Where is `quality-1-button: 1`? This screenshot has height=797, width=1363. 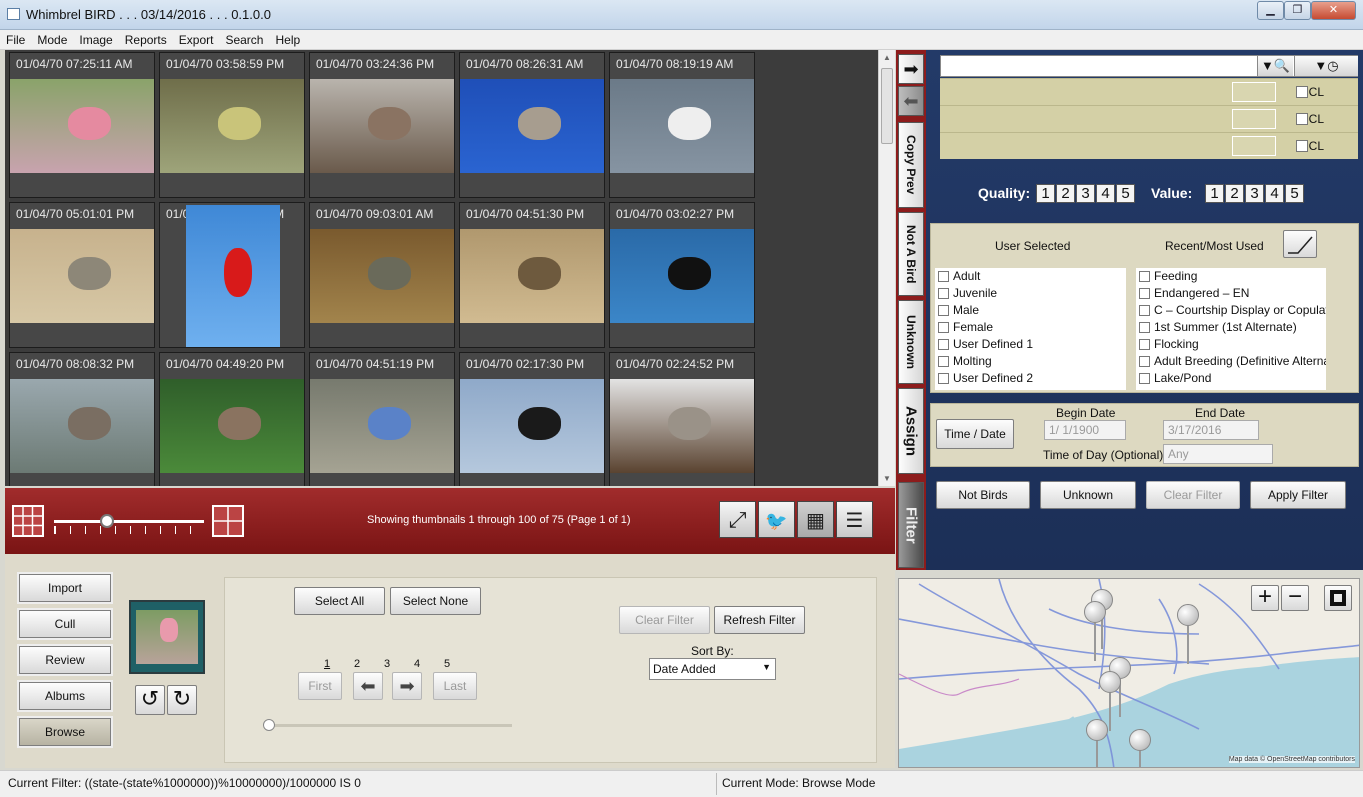 quality-1-button: 1 is located at coordinates (1045, 193).